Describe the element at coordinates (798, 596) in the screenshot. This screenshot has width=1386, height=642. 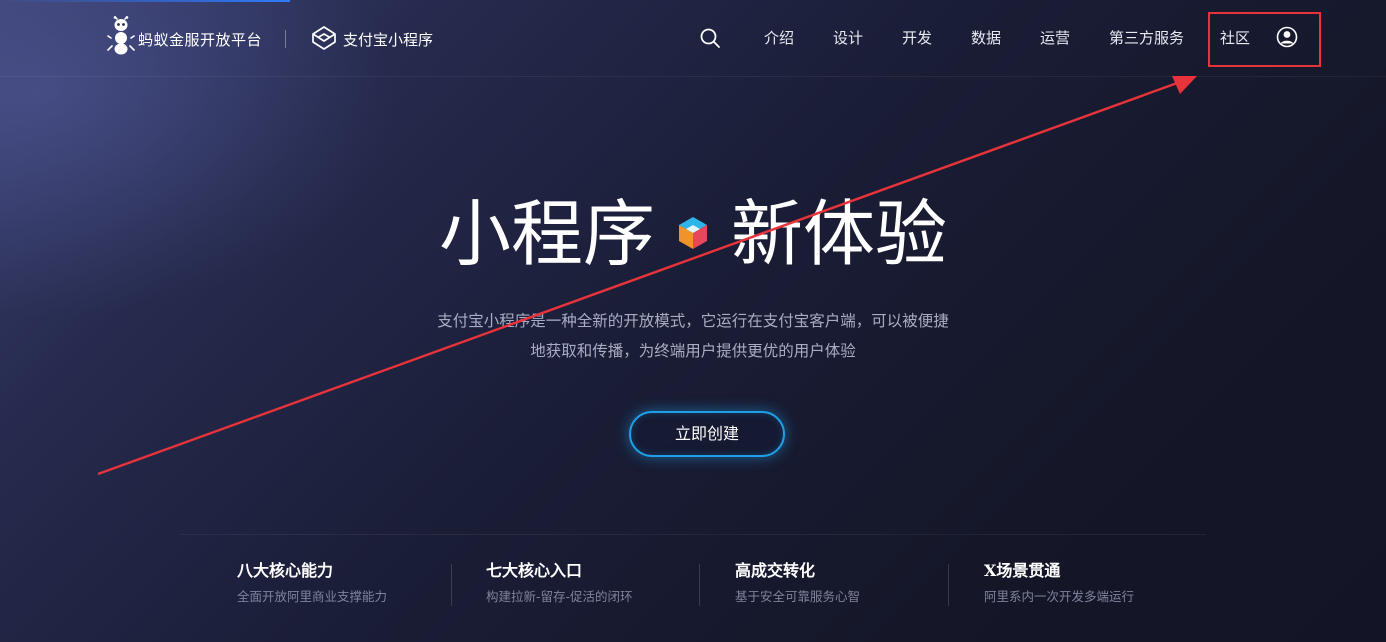
I see `feature-subtitle: 基于安全可靠服务心智` at that location.